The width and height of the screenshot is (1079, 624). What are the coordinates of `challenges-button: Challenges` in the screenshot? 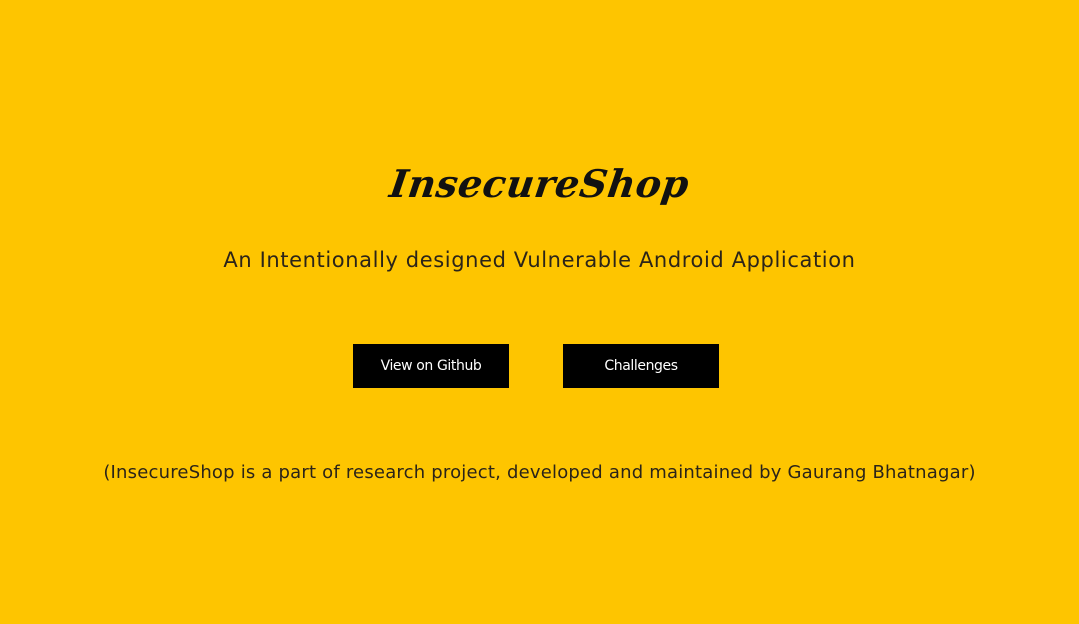 It's located at (641, 366).